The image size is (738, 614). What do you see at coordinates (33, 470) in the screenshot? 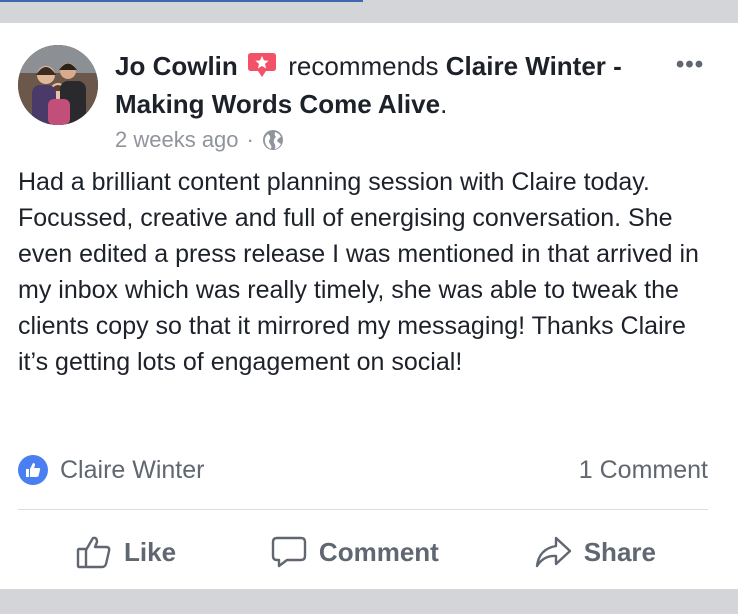
I see `like-reaction-icon` at bounding box center [33, 470].